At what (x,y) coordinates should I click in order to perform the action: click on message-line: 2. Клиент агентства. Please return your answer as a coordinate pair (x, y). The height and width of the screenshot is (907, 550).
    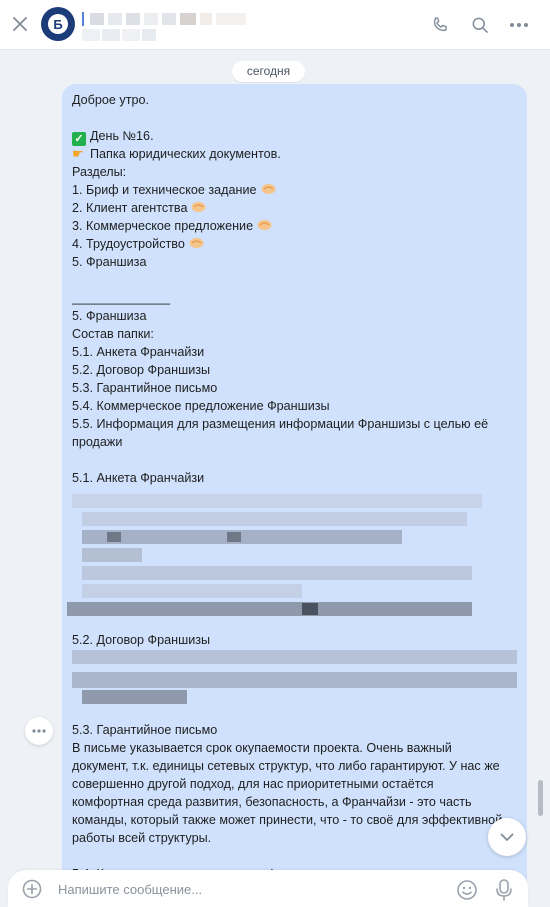
    Looking at the image, I should click on (139, 208).